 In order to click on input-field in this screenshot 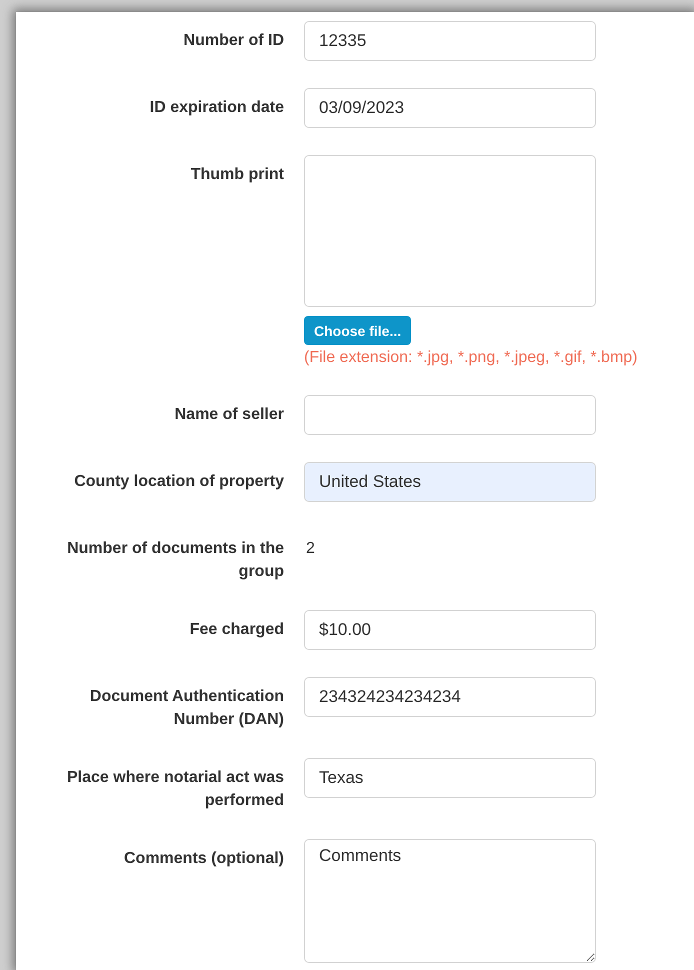, I will do `click(450, 415)`.